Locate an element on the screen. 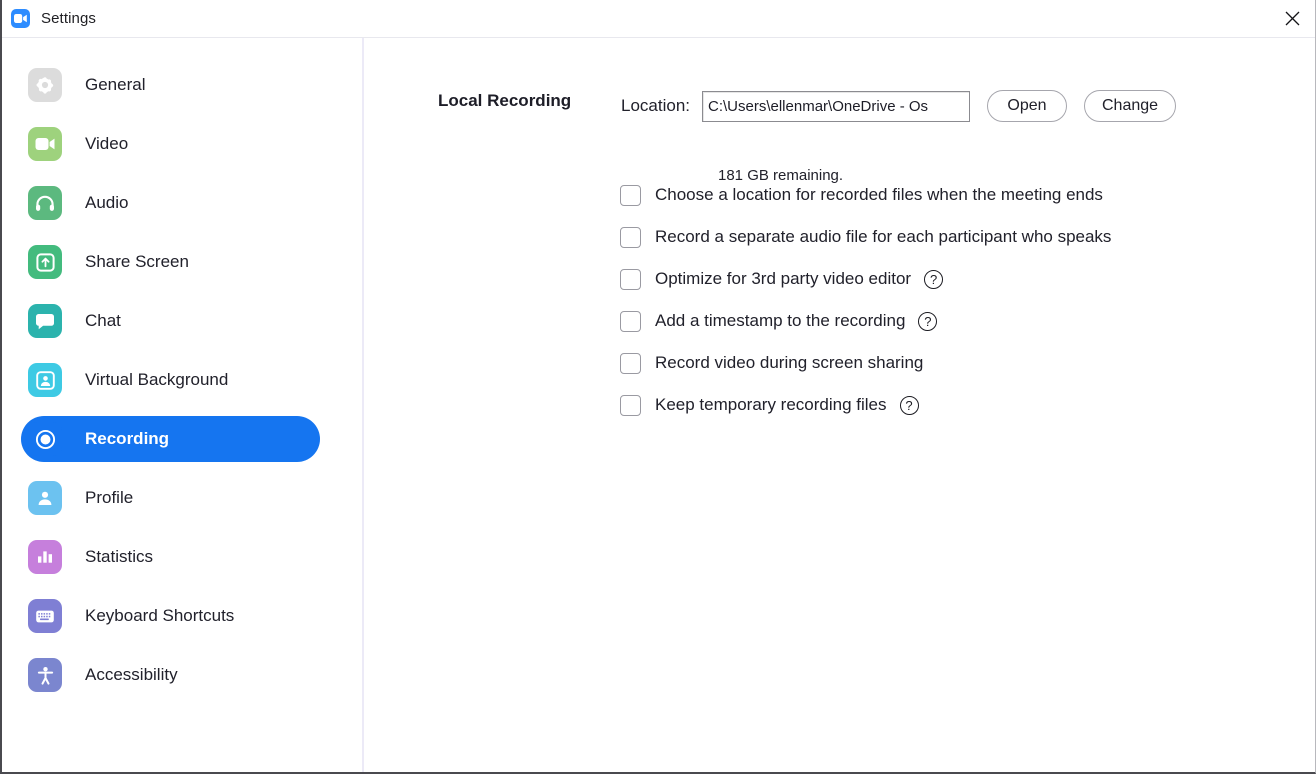  option-label: Keep temporary recording files is located at coordinates (771, 404).